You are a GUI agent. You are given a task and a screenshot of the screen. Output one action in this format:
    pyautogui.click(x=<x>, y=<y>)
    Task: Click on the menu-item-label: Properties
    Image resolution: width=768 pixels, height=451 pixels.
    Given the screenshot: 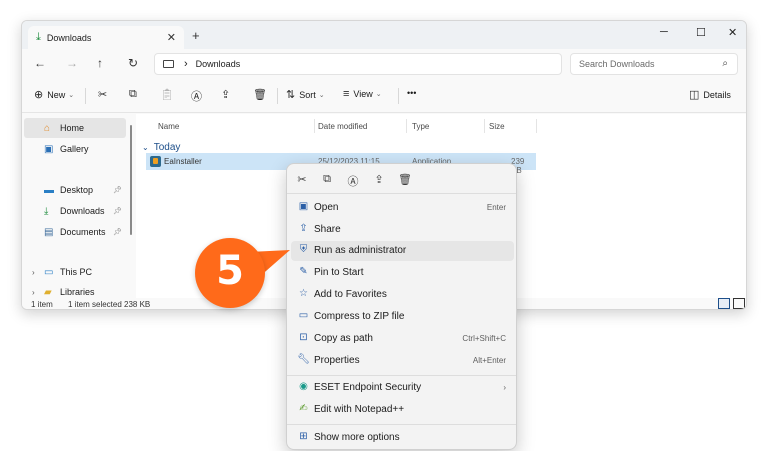 What is the action you would take?
    pyautogui.click(x=337, y=360)
    